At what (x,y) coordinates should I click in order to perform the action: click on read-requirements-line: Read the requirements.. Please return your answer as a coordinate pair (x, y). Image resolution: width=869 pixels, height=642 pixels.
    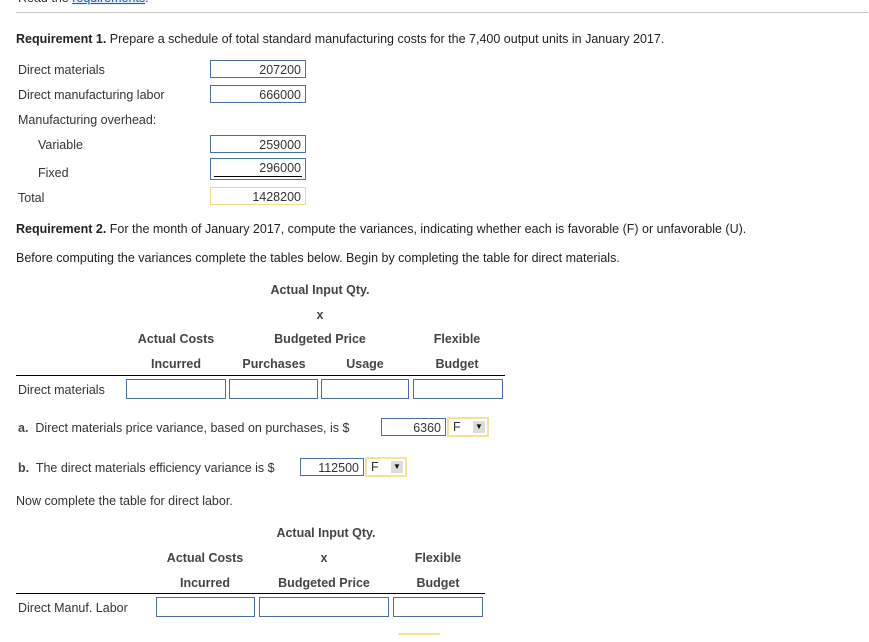
    Looking at the image, I should click on (83, 2).